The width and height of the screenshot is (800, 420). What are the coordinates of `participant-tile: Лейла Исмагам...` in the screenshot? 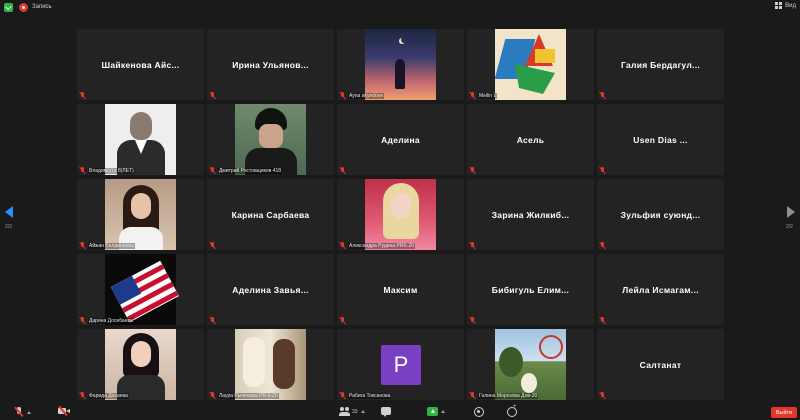 It's located at (660, 289).